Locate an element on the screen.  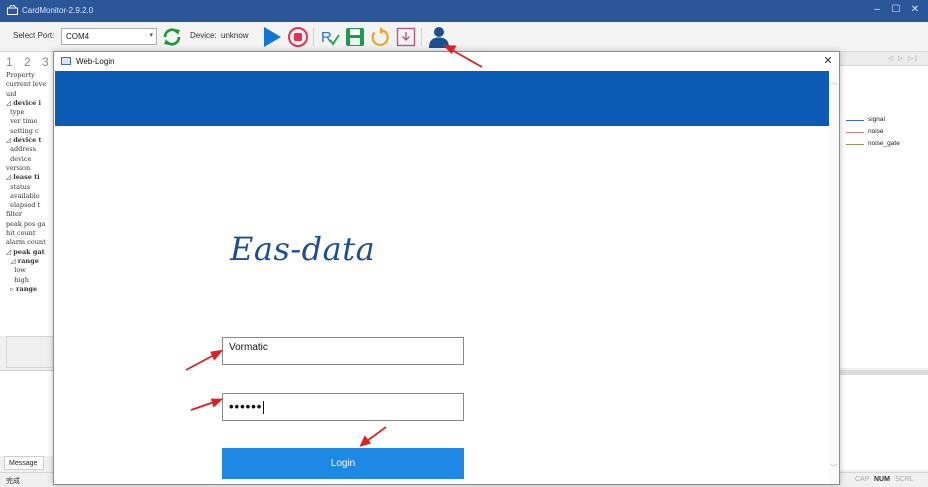
scroll-down-icon: ﹀ is located at coordinates (834, 468).